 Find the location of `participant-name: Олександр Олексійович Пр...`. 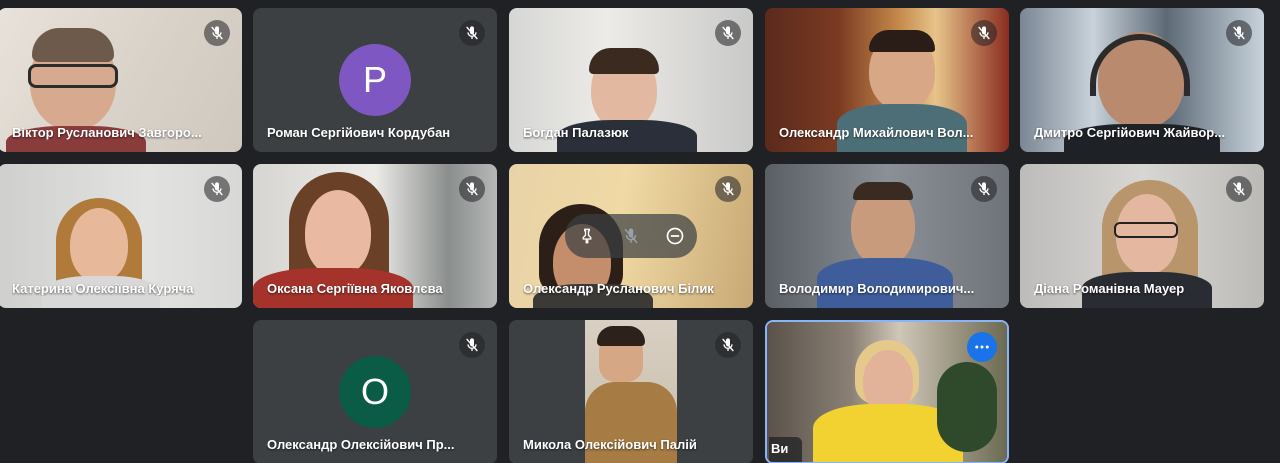

participant-name: Олександр Олексійович Пр... is located at coordinates (361, 444).